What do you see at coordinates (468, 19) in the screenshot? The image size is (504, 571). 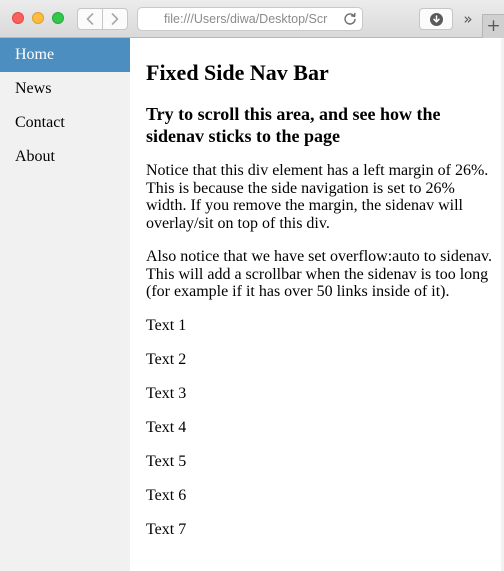 I see `toolbar-overflow-icon: »` at bounding box center [468, 19].